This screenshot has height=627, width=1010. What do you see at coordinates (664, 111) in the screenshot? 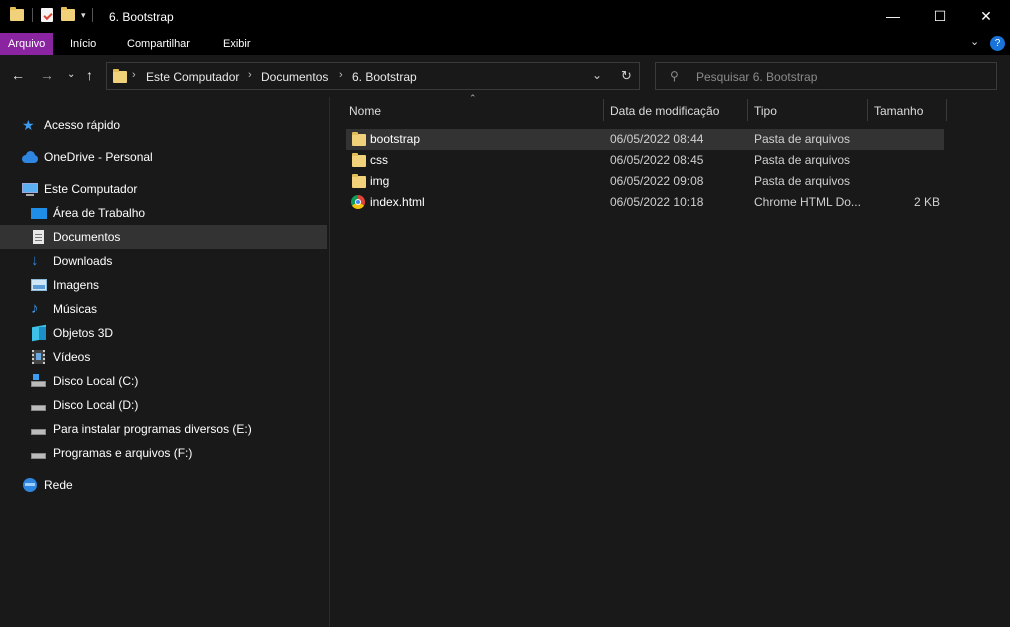
I see `column-header-data: Data de modificação` at bounding box center [664, 111].